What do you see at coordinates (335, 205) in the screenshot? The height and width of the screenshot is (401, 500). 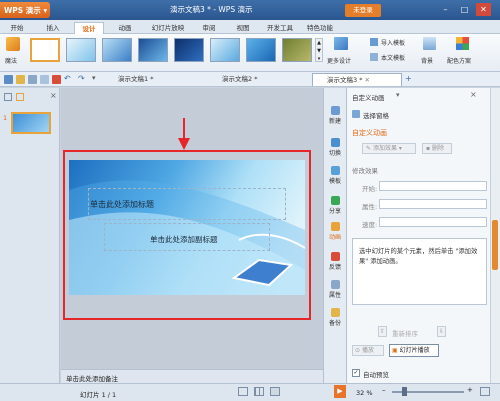 I see `side-share-button: 分享` at bounding box center [335, 205].